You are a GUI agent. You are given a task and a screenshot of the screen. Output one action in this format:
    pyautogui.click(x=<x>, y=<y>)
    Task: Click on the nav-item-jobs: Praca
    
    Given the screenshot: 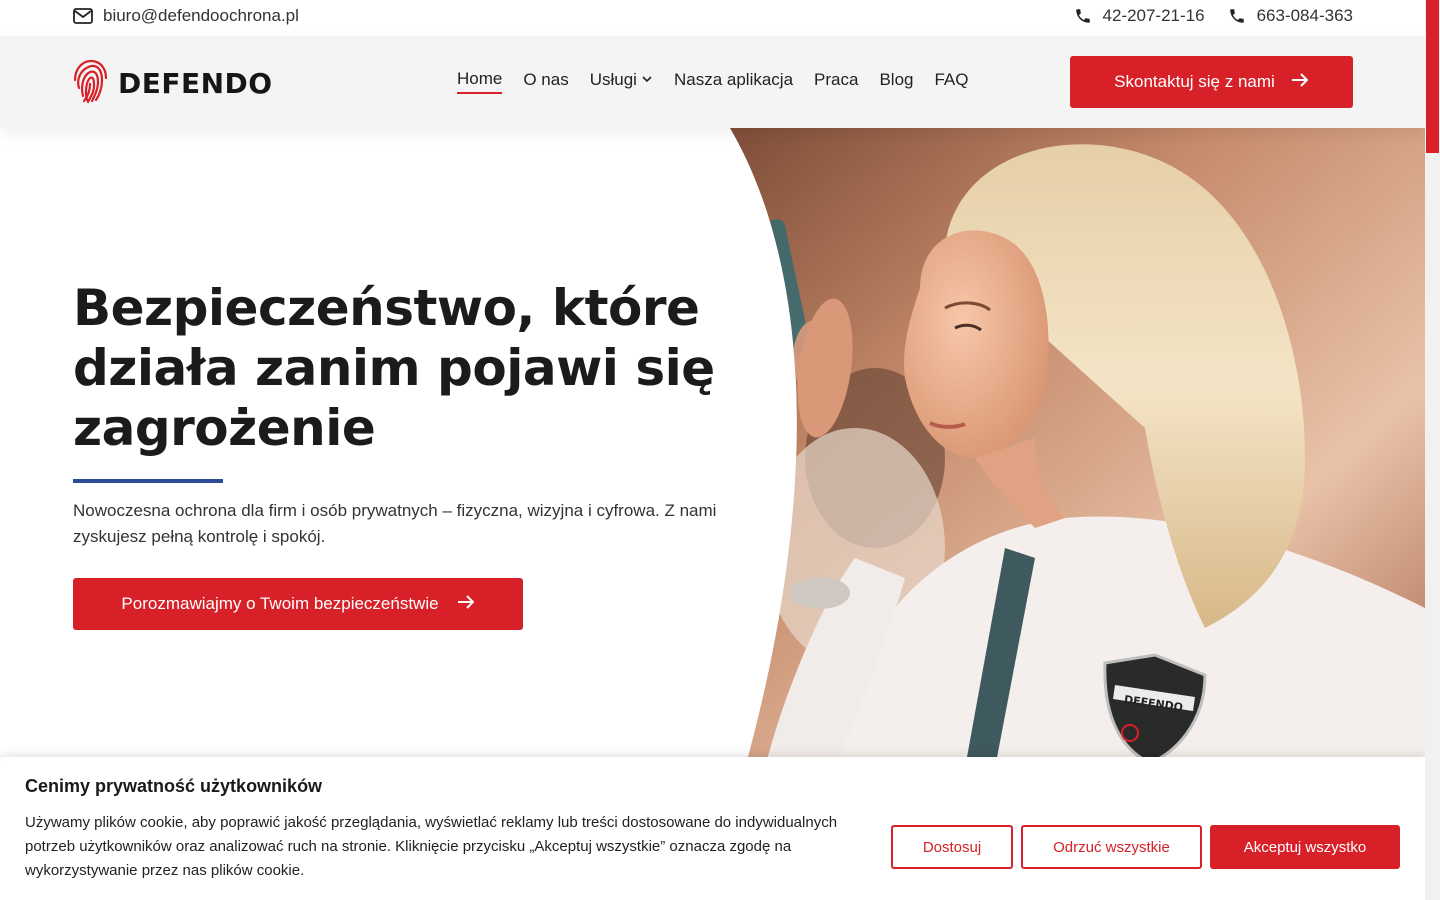 What is the action you would take?
    pyautogui.click(x=836, y=81)
    